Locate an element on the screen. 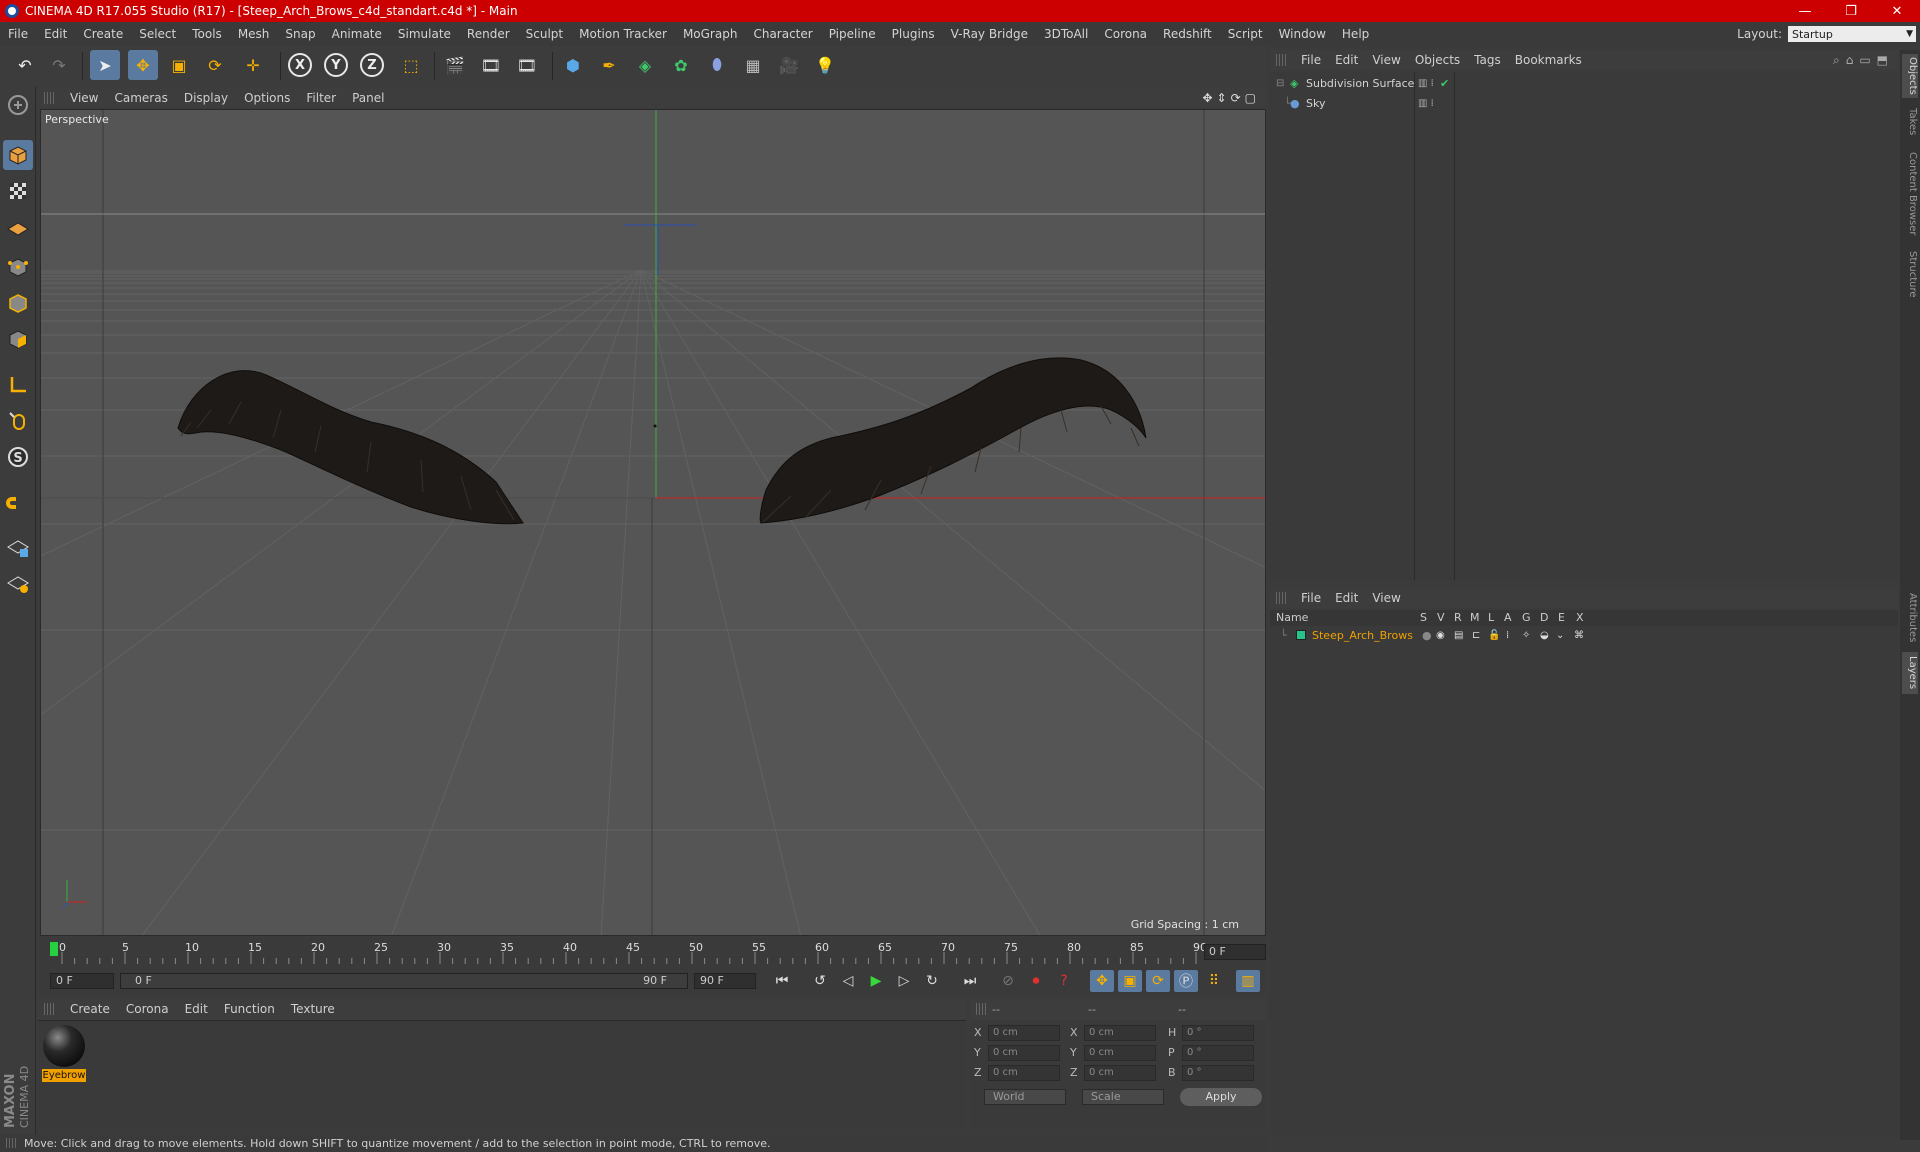 Image resolution: width=1920 pixels, height=1152 pixels. polygons-mode-icon is located at coordinates (18, 339).